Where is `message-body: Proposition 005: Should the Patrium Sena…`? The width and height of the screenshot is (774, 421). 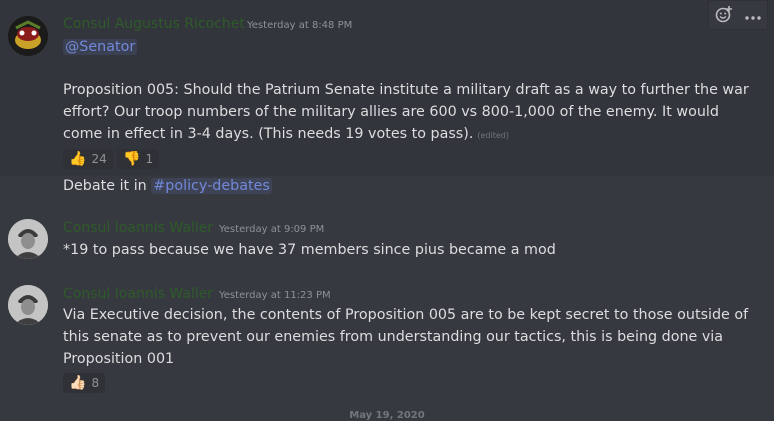 message-body: Proposition 005: Should the Patrium Sena… is located at coordinates (408, 113).